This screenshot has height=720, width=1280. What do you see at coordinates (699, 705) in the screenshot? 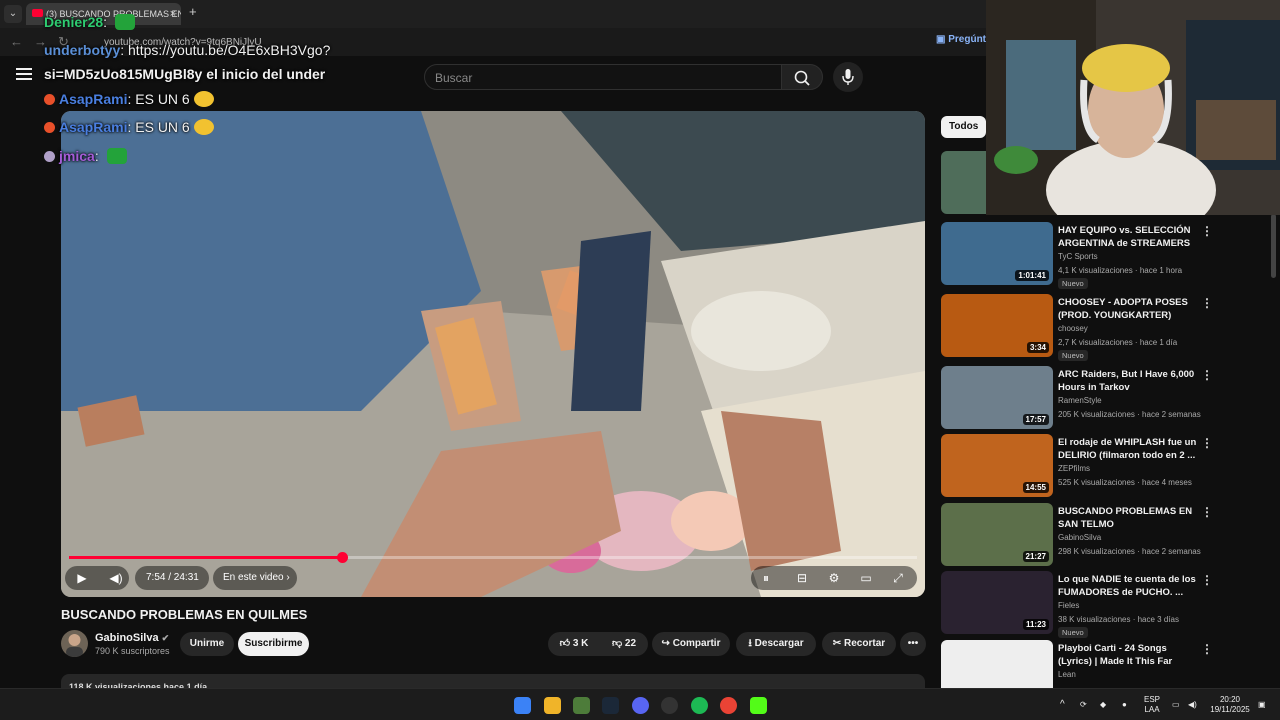
I see `spotify-icon` at bounding box center [699, 705].